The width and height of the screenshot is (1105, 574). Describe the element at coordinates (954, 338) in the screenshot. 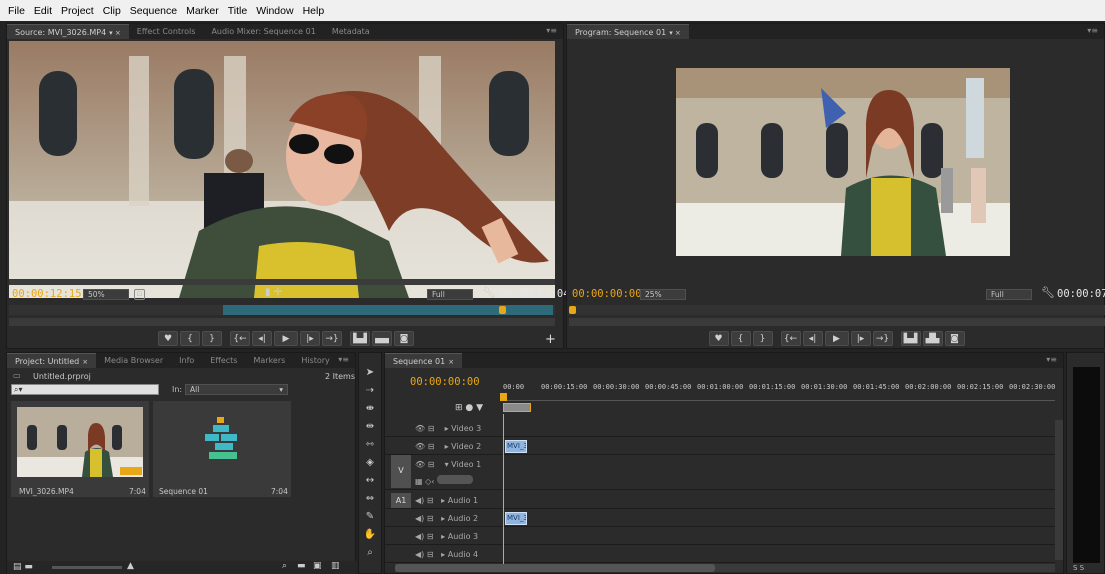

I see `camera-icon: ◙` at that location.